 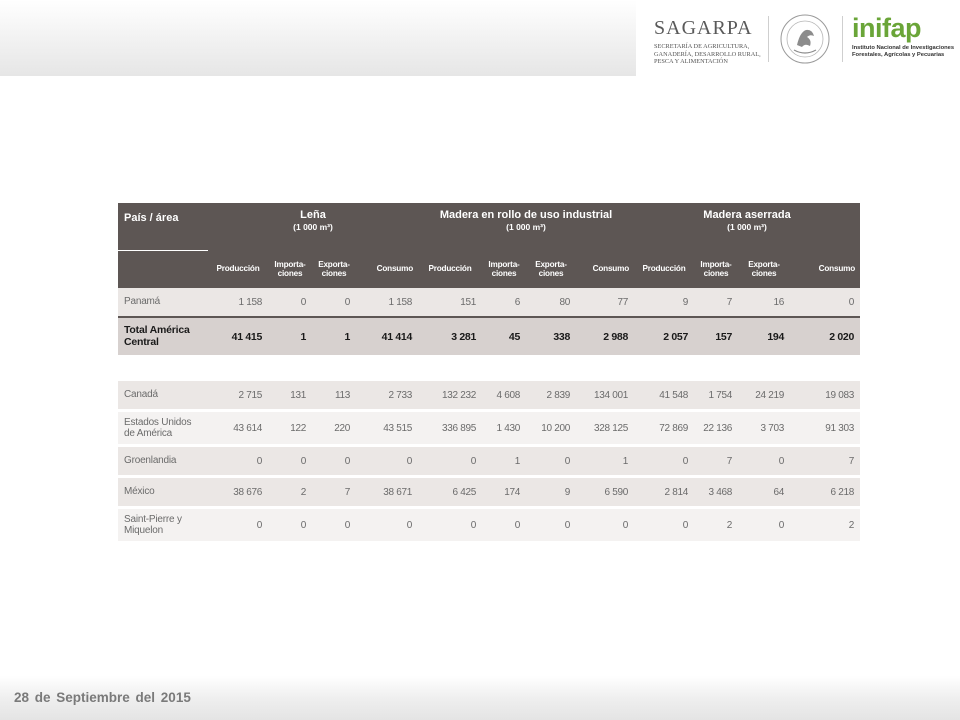 What do you see at coordinates (387, 427) in the screenshot?
I see `table-cell: 43 515` at bounding box center [387, 427].